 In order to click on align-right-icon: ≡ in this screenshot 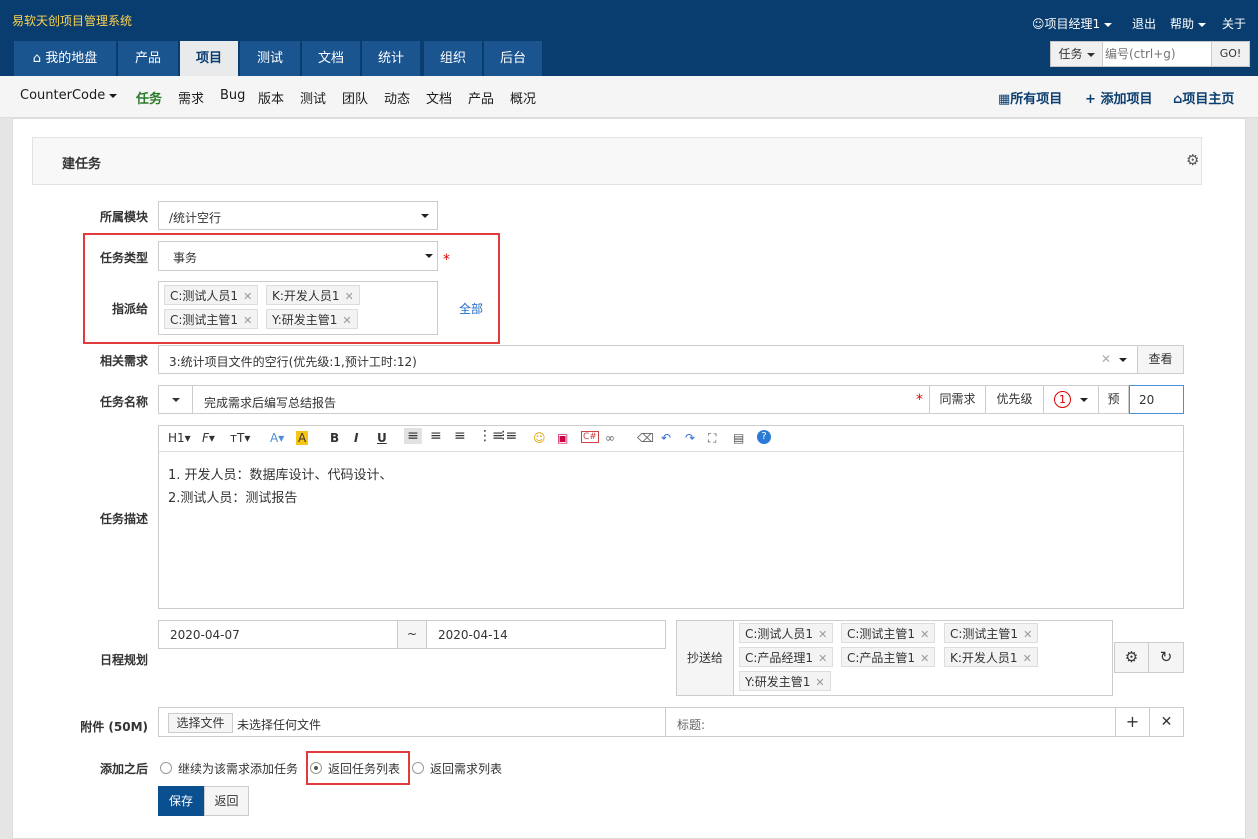, I will do `click(460, 436)`.